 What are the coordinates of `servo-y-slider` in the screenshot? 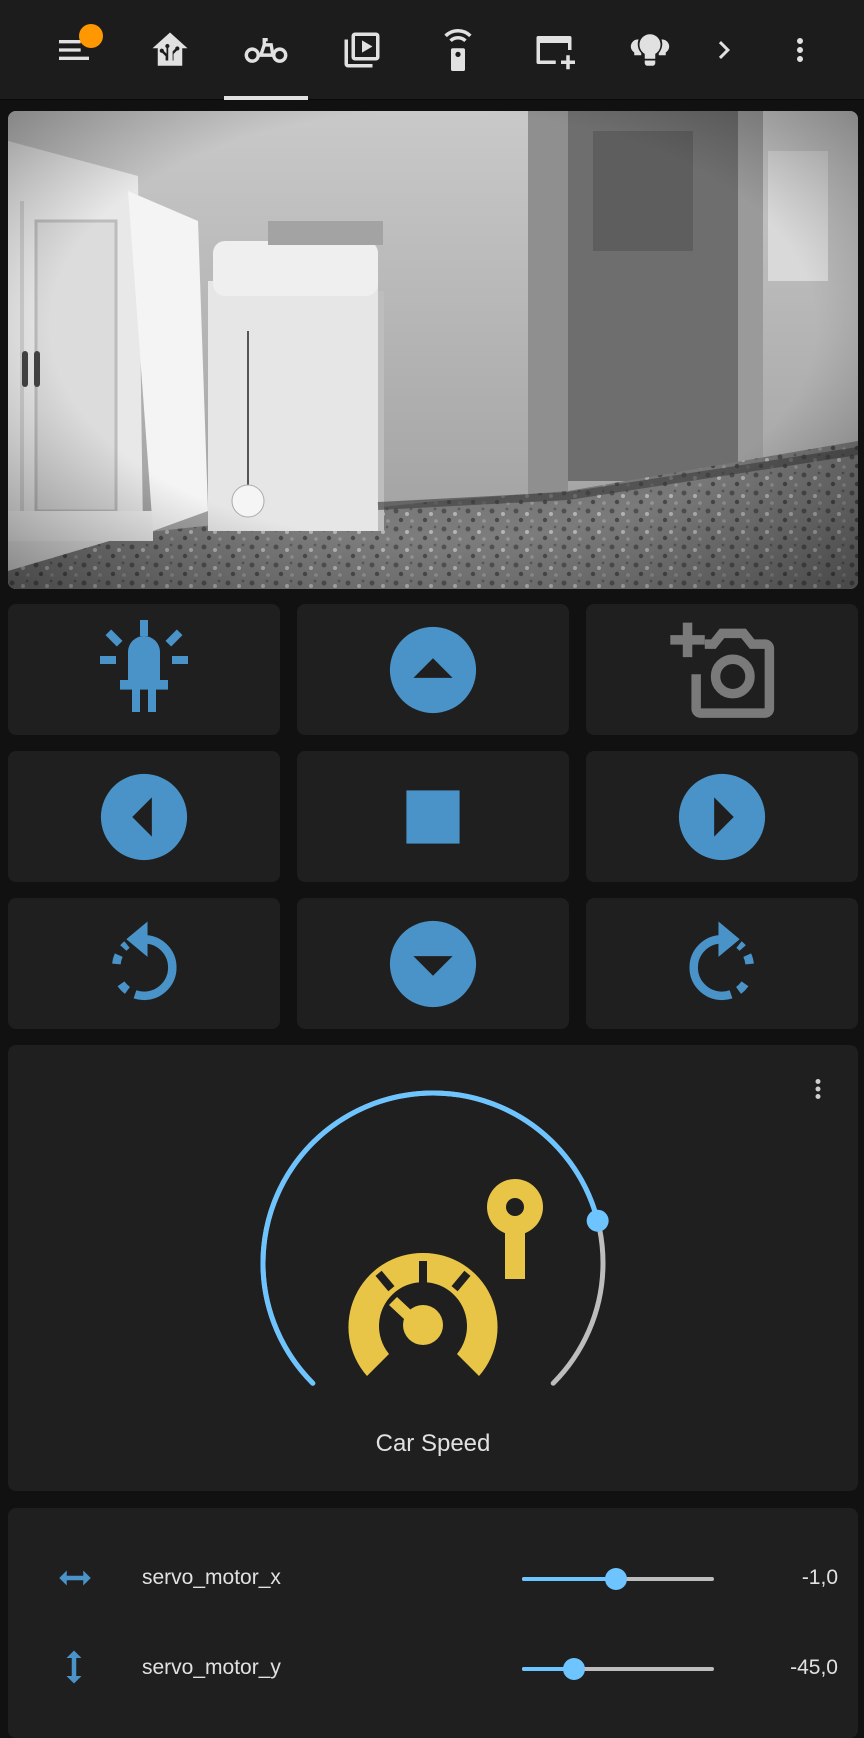 It's located at (618, 1669).